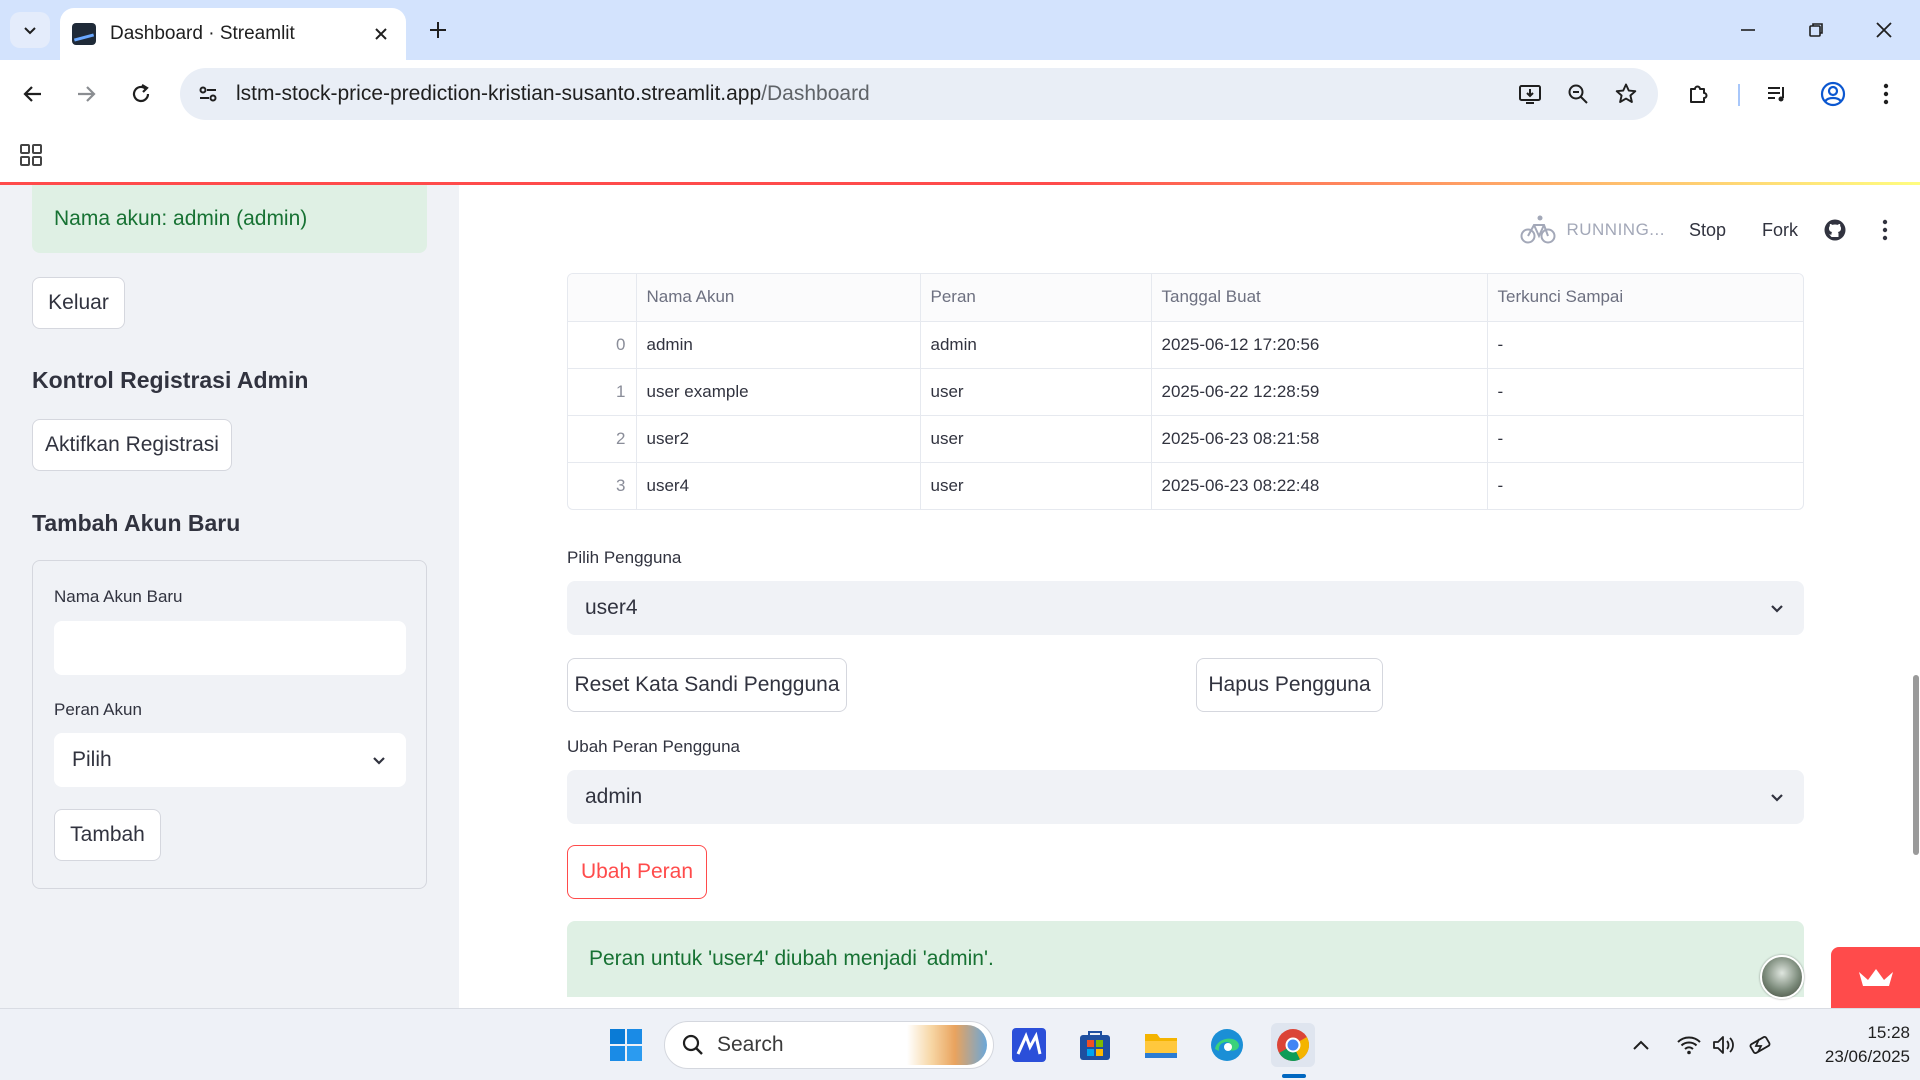 The height and width of the screenshot is (1080, 1920). I want to click on cell-created: 2025-06-12 17:20:56, so click(1319, 345).